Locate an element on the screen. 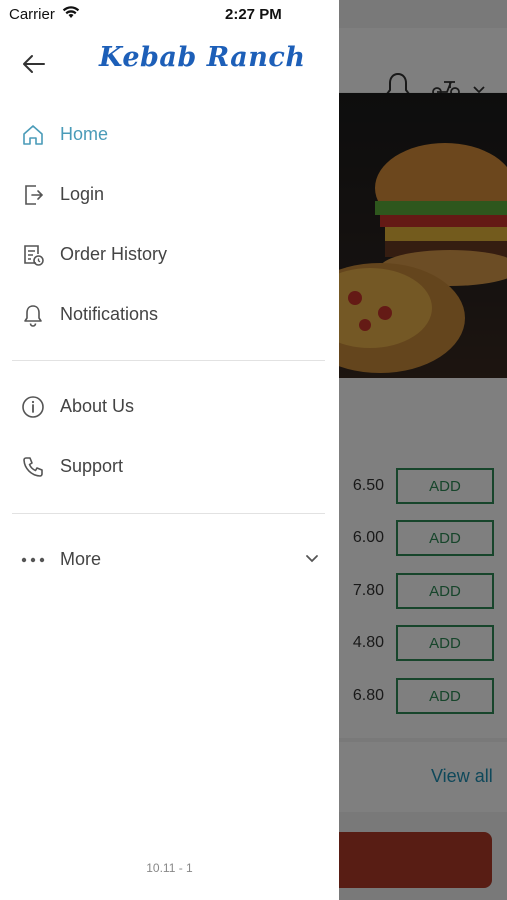 Image resolution: width=507 pixels, height=900 pixels. phone-icon is located at coordinates (33, 467).